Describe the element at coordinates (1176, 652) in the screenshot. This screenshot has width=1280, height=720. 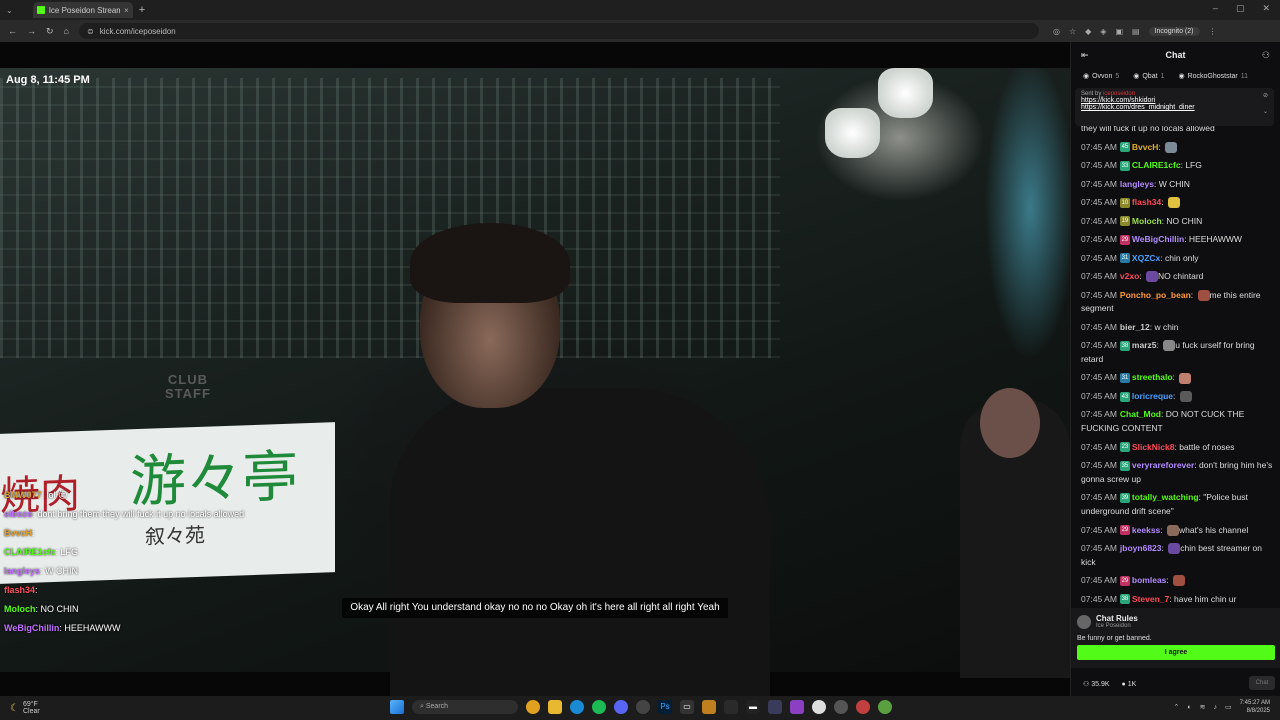
I see `agree-button: I agree` at that location.